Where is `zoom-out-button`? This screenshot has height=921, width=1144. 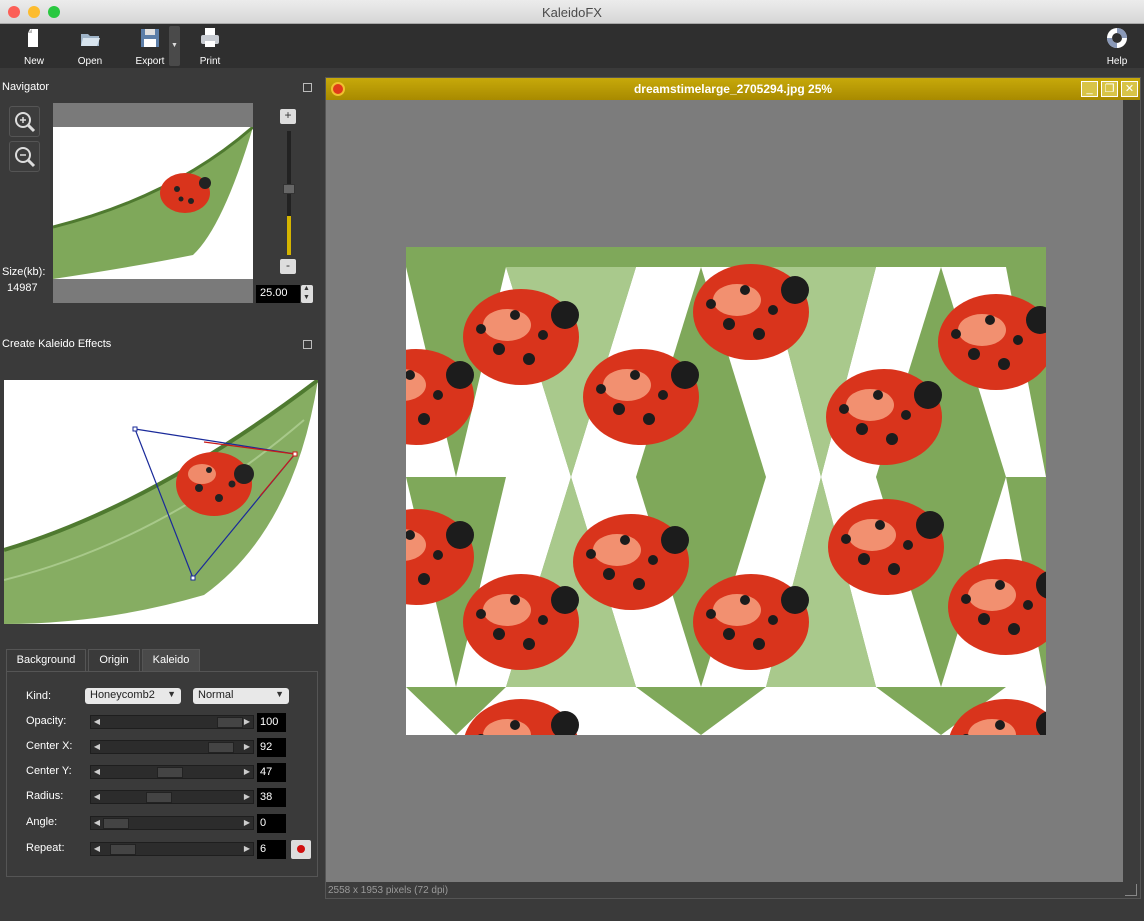
zoom-out-button is located at coordinates (24, 156).